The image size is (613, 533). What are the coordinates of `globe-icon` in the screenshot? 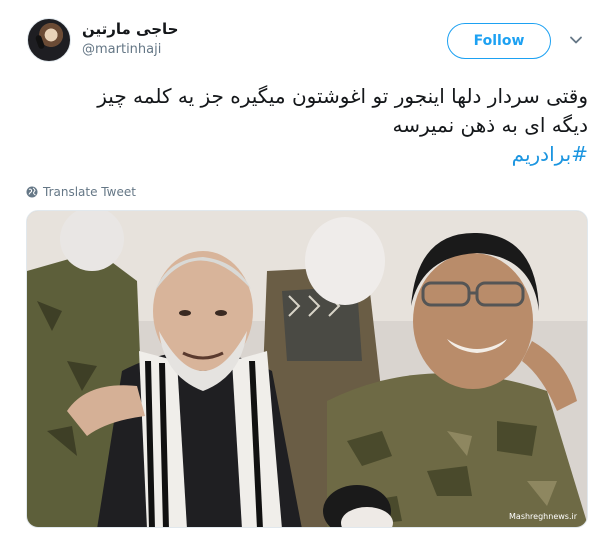 It's located at (32, 192).